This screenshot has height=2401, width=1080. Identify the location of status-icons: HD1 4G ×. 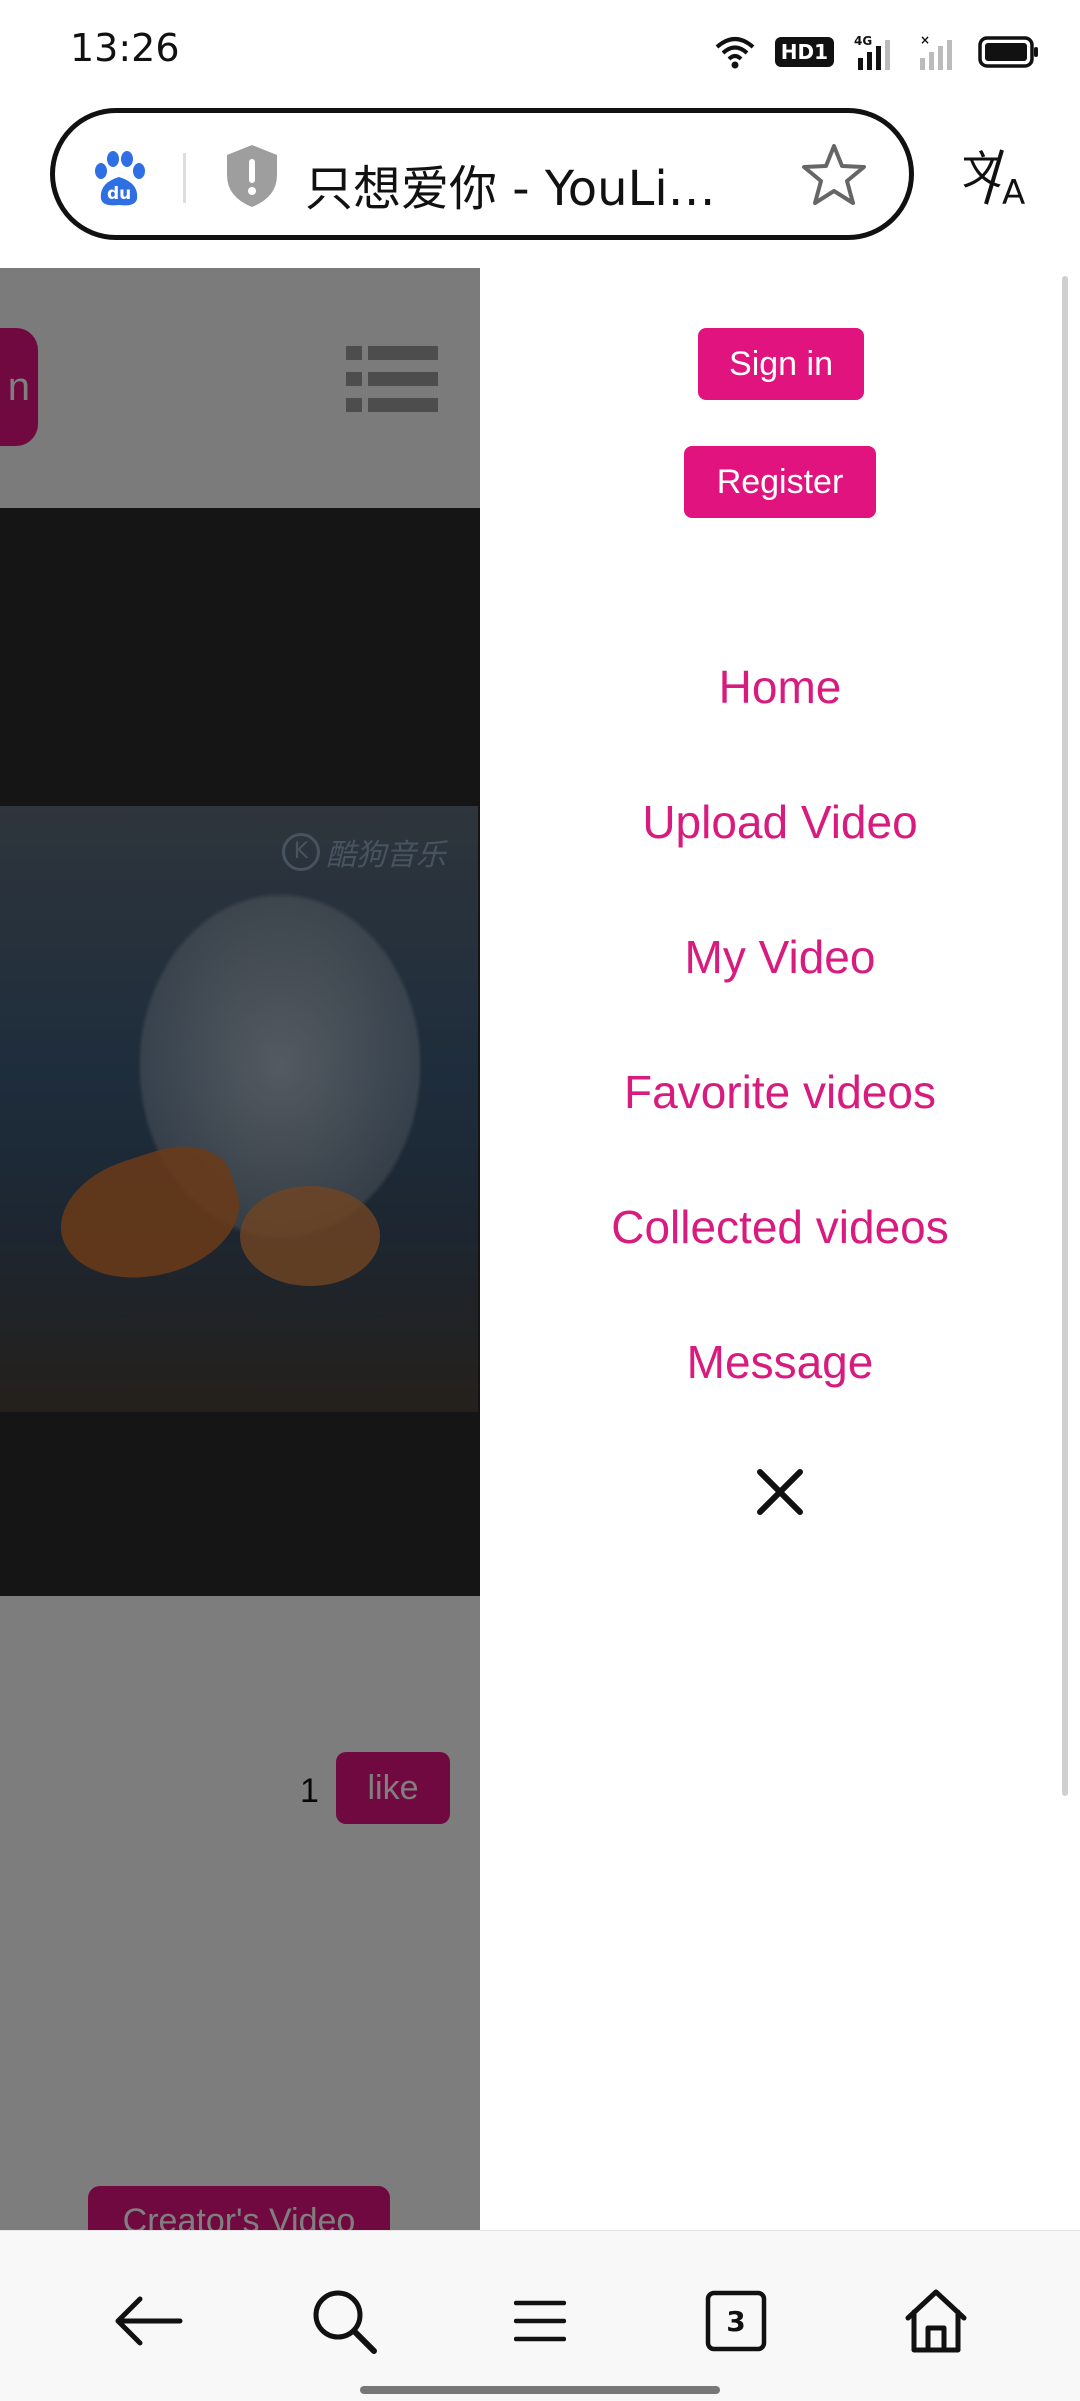
(877, 52).